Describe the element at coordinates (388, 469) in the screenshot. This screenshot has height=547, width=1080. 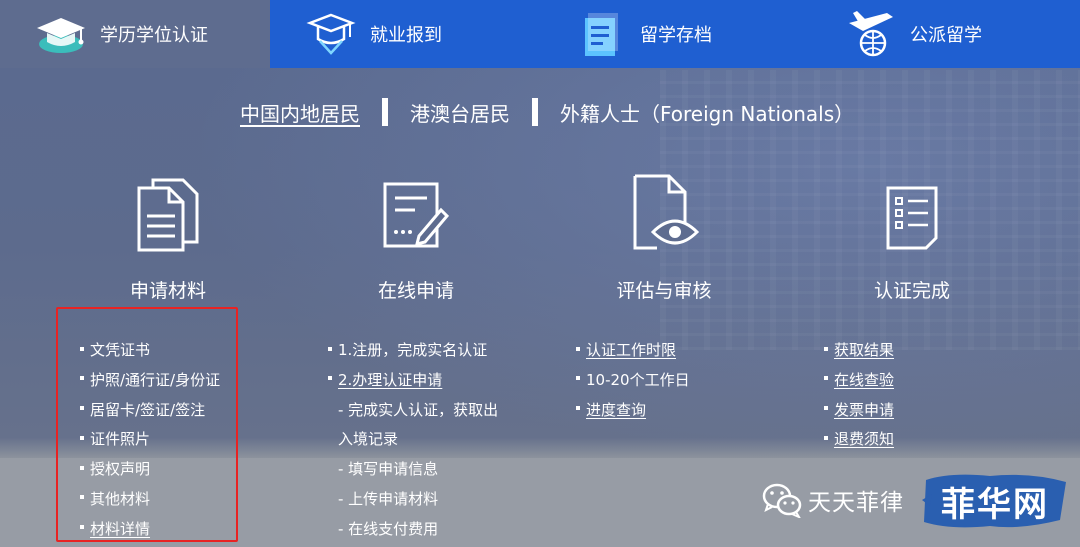
I see `list-item: - 填写申请信息` at that location.